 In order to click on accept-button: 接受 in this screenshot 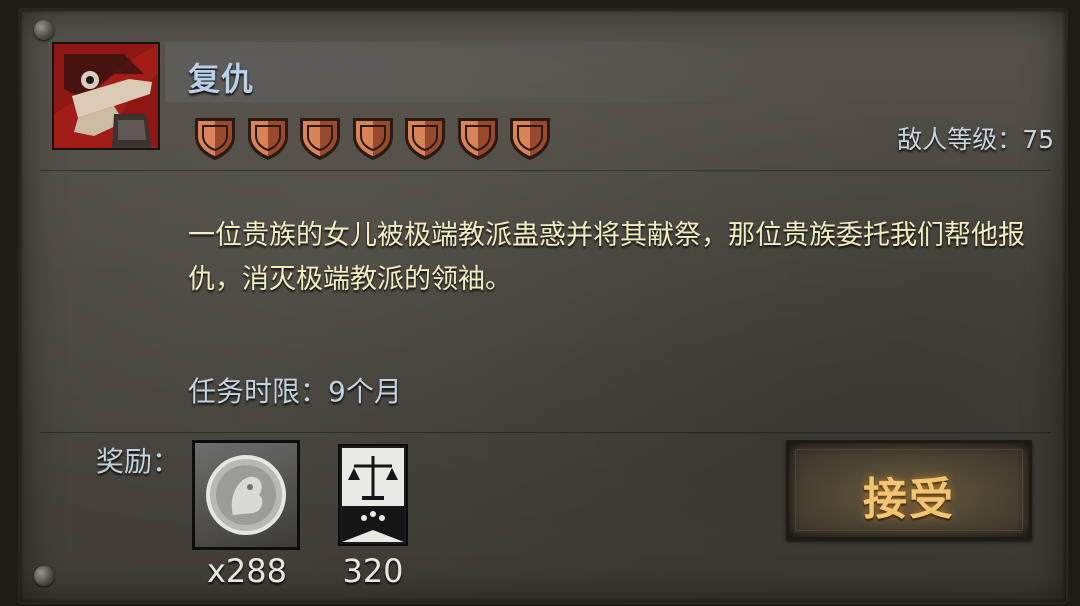, I will do `click(909, 490)`.